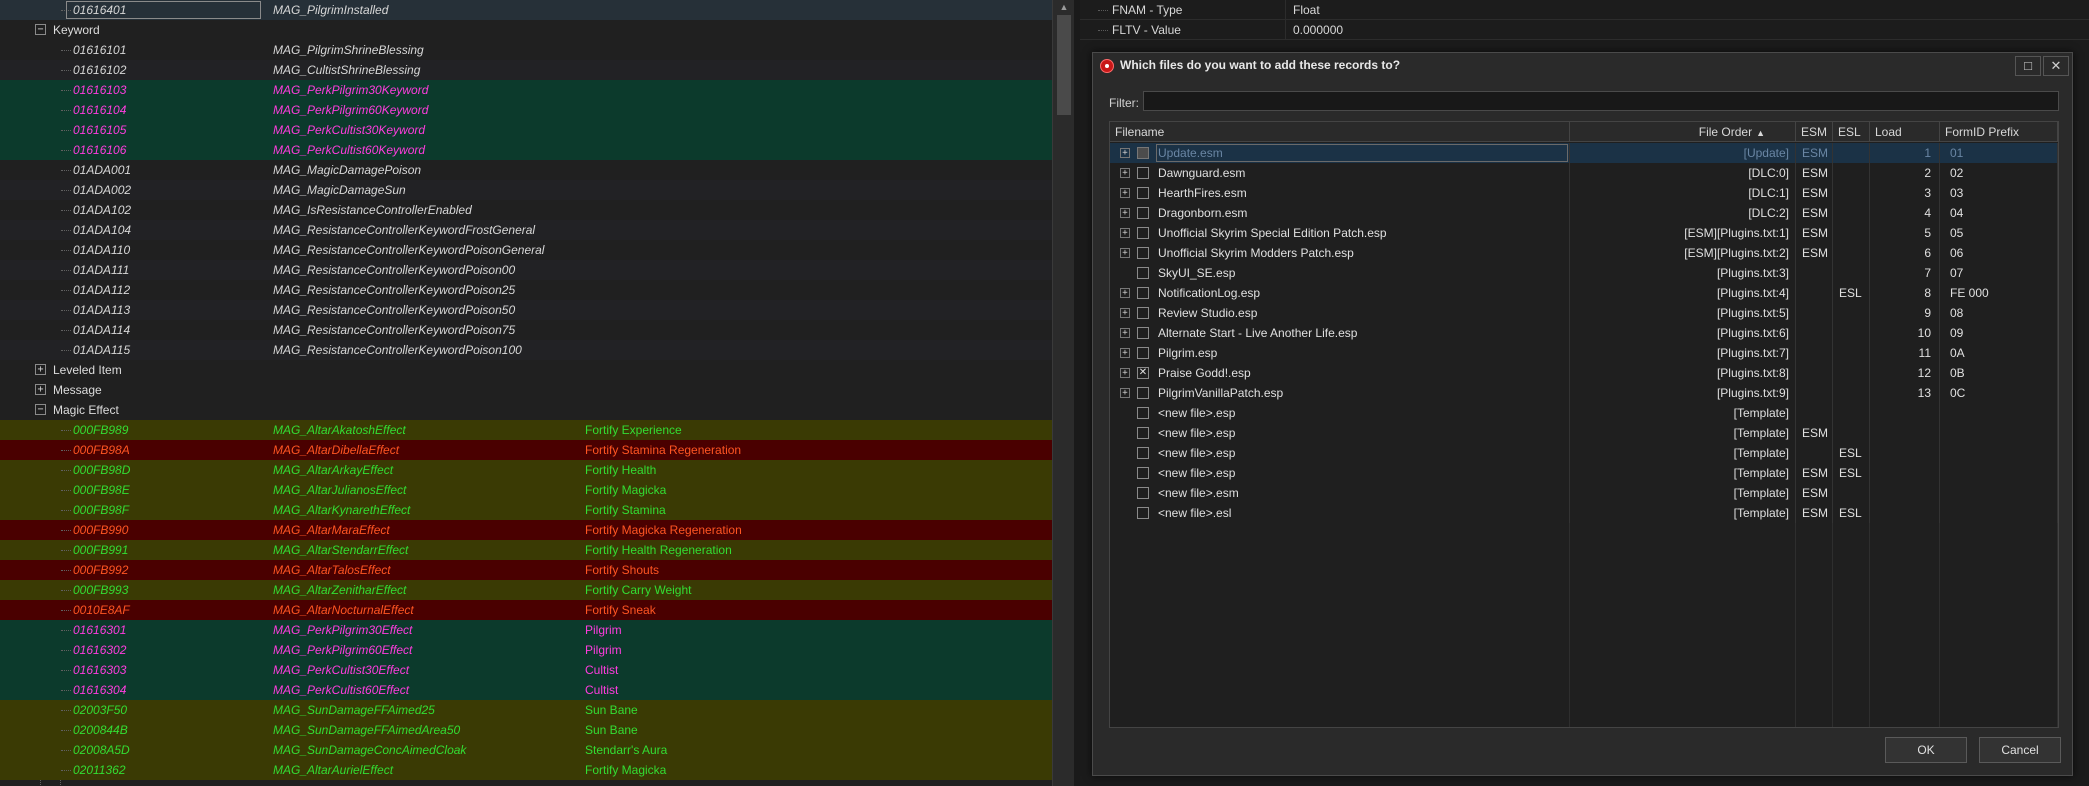  Describe the element at coordinates (1584, 453) in the screenshot. I see `file-row: <new file>.esp [Template] ESL` at that location.